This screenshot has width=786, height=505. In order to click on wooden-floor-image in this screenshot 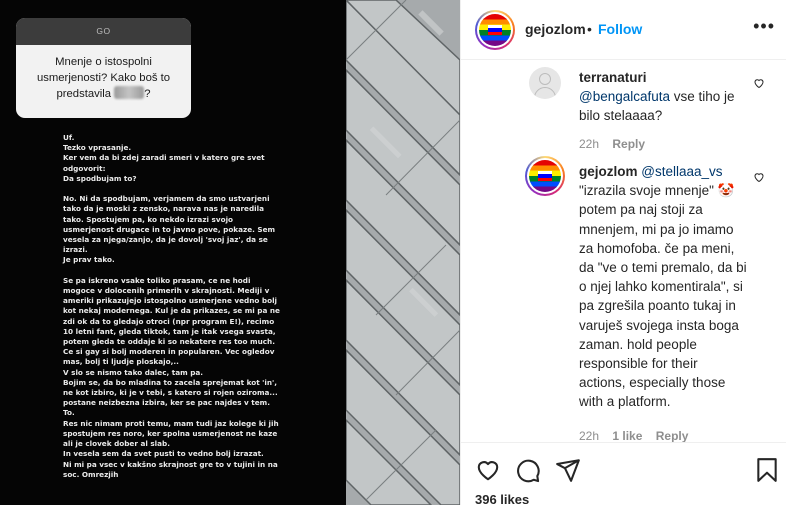, I will do `click(403, 252)`.